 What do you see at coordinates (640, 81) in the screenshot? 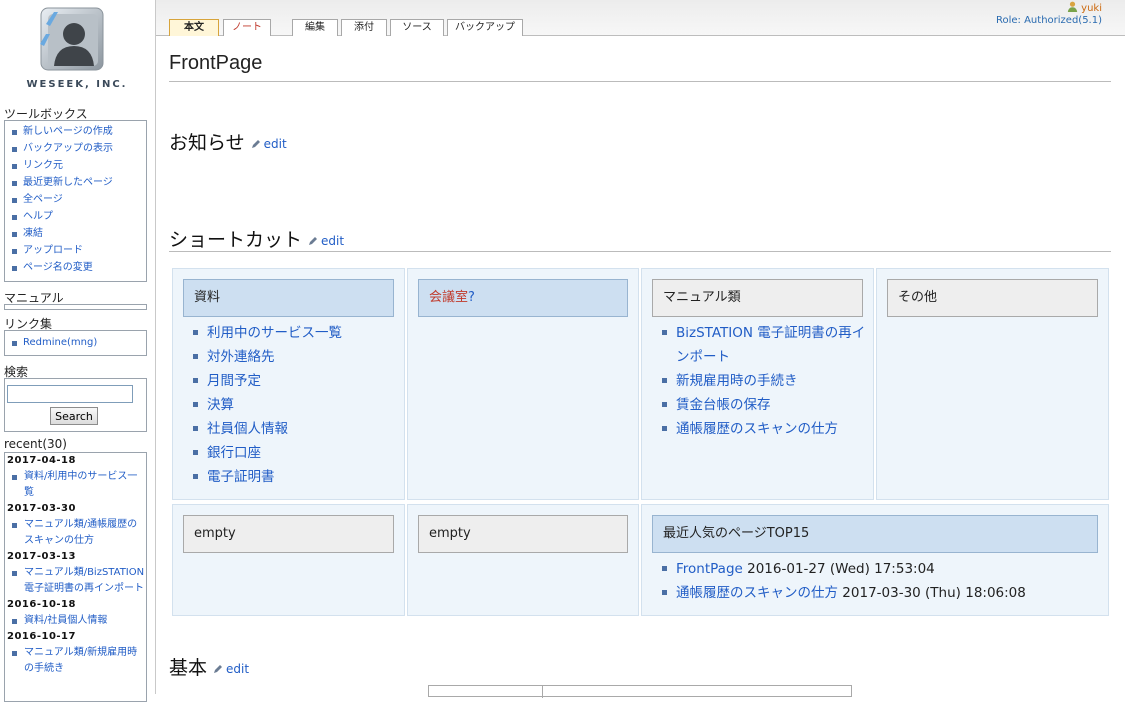
I see `title-divider` at bounding box center [640, 81].